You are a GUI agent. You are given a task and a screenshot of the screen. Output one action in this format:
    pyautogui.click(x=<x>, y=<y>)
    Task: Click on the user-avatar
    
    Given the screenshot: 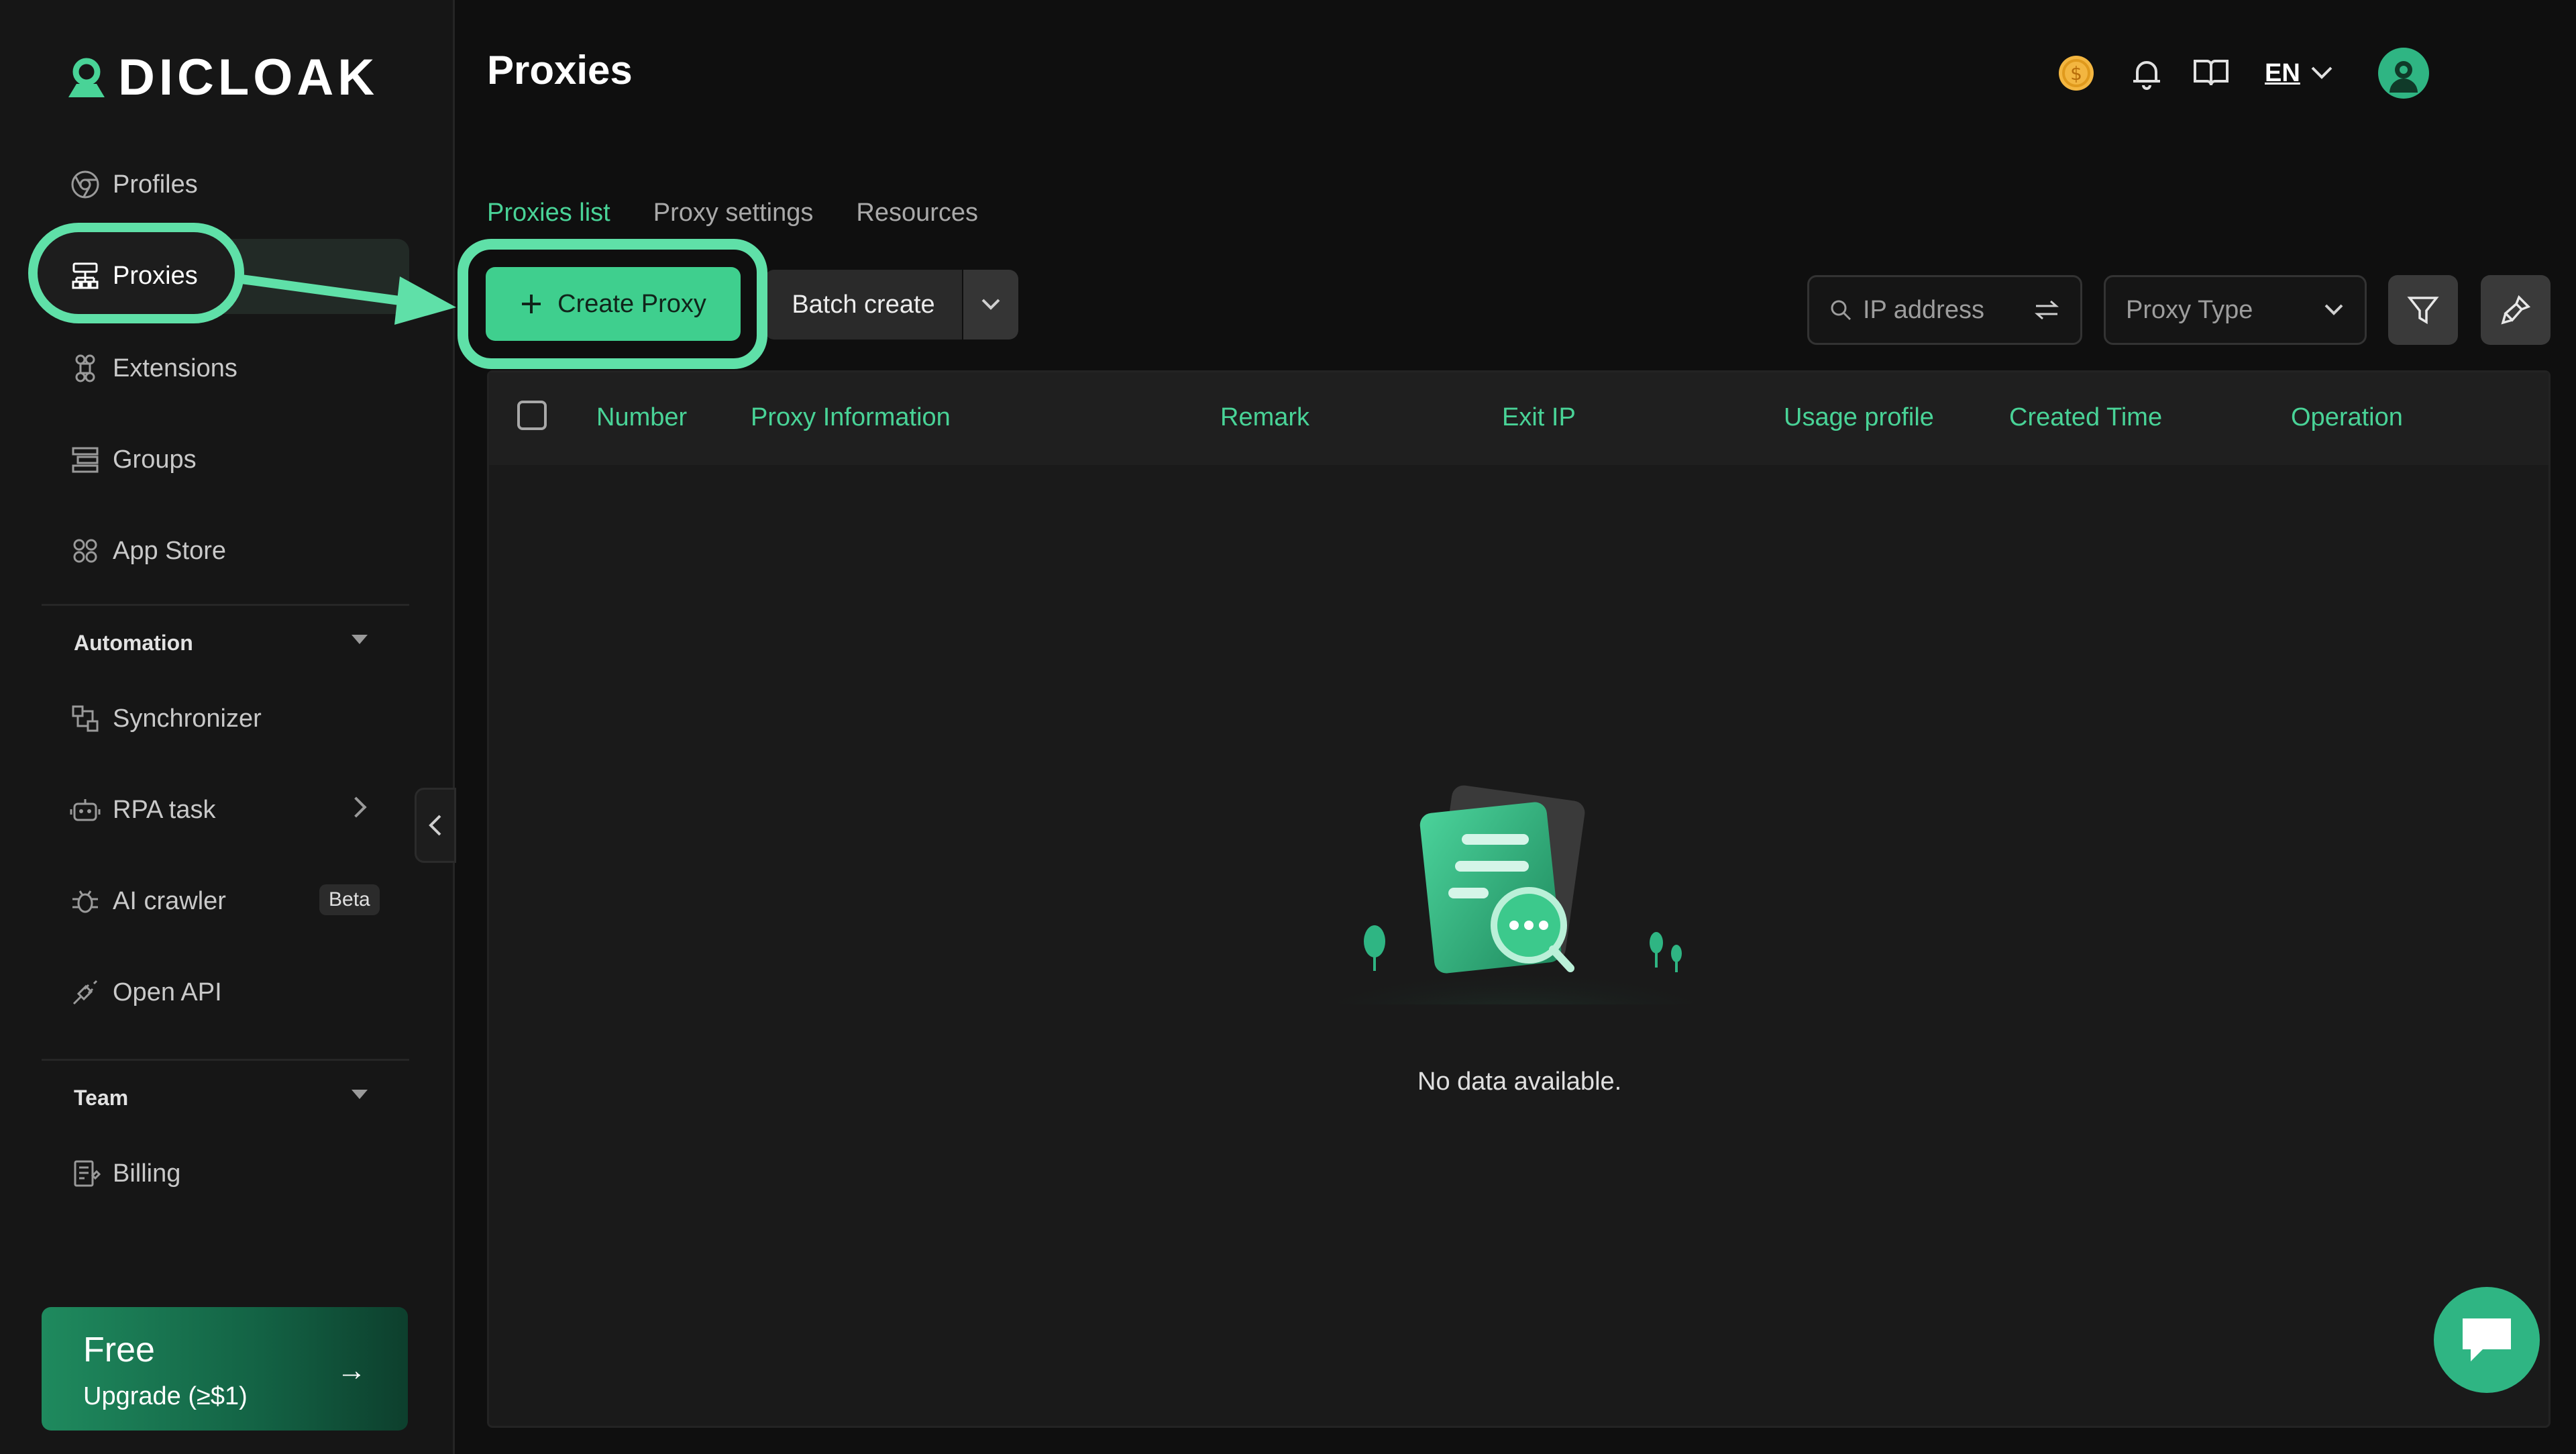 What is the action you would take?
    pyautogui.click(x=2403, y=74)
    